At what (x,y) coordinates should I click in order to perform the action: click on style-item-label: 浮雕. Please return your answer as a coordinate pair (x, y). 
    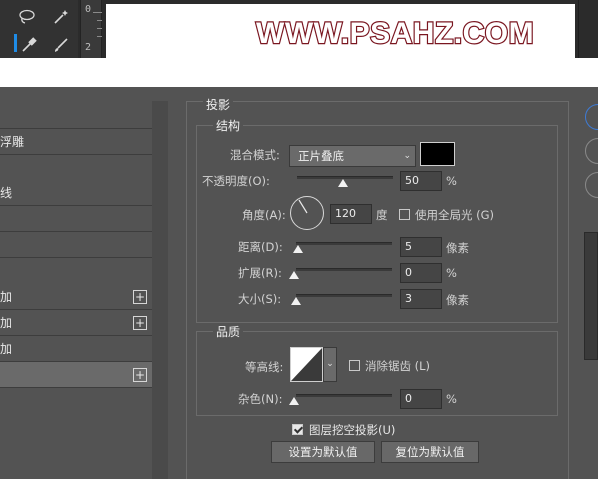
    Looking at the image, I should click on (12, 142).